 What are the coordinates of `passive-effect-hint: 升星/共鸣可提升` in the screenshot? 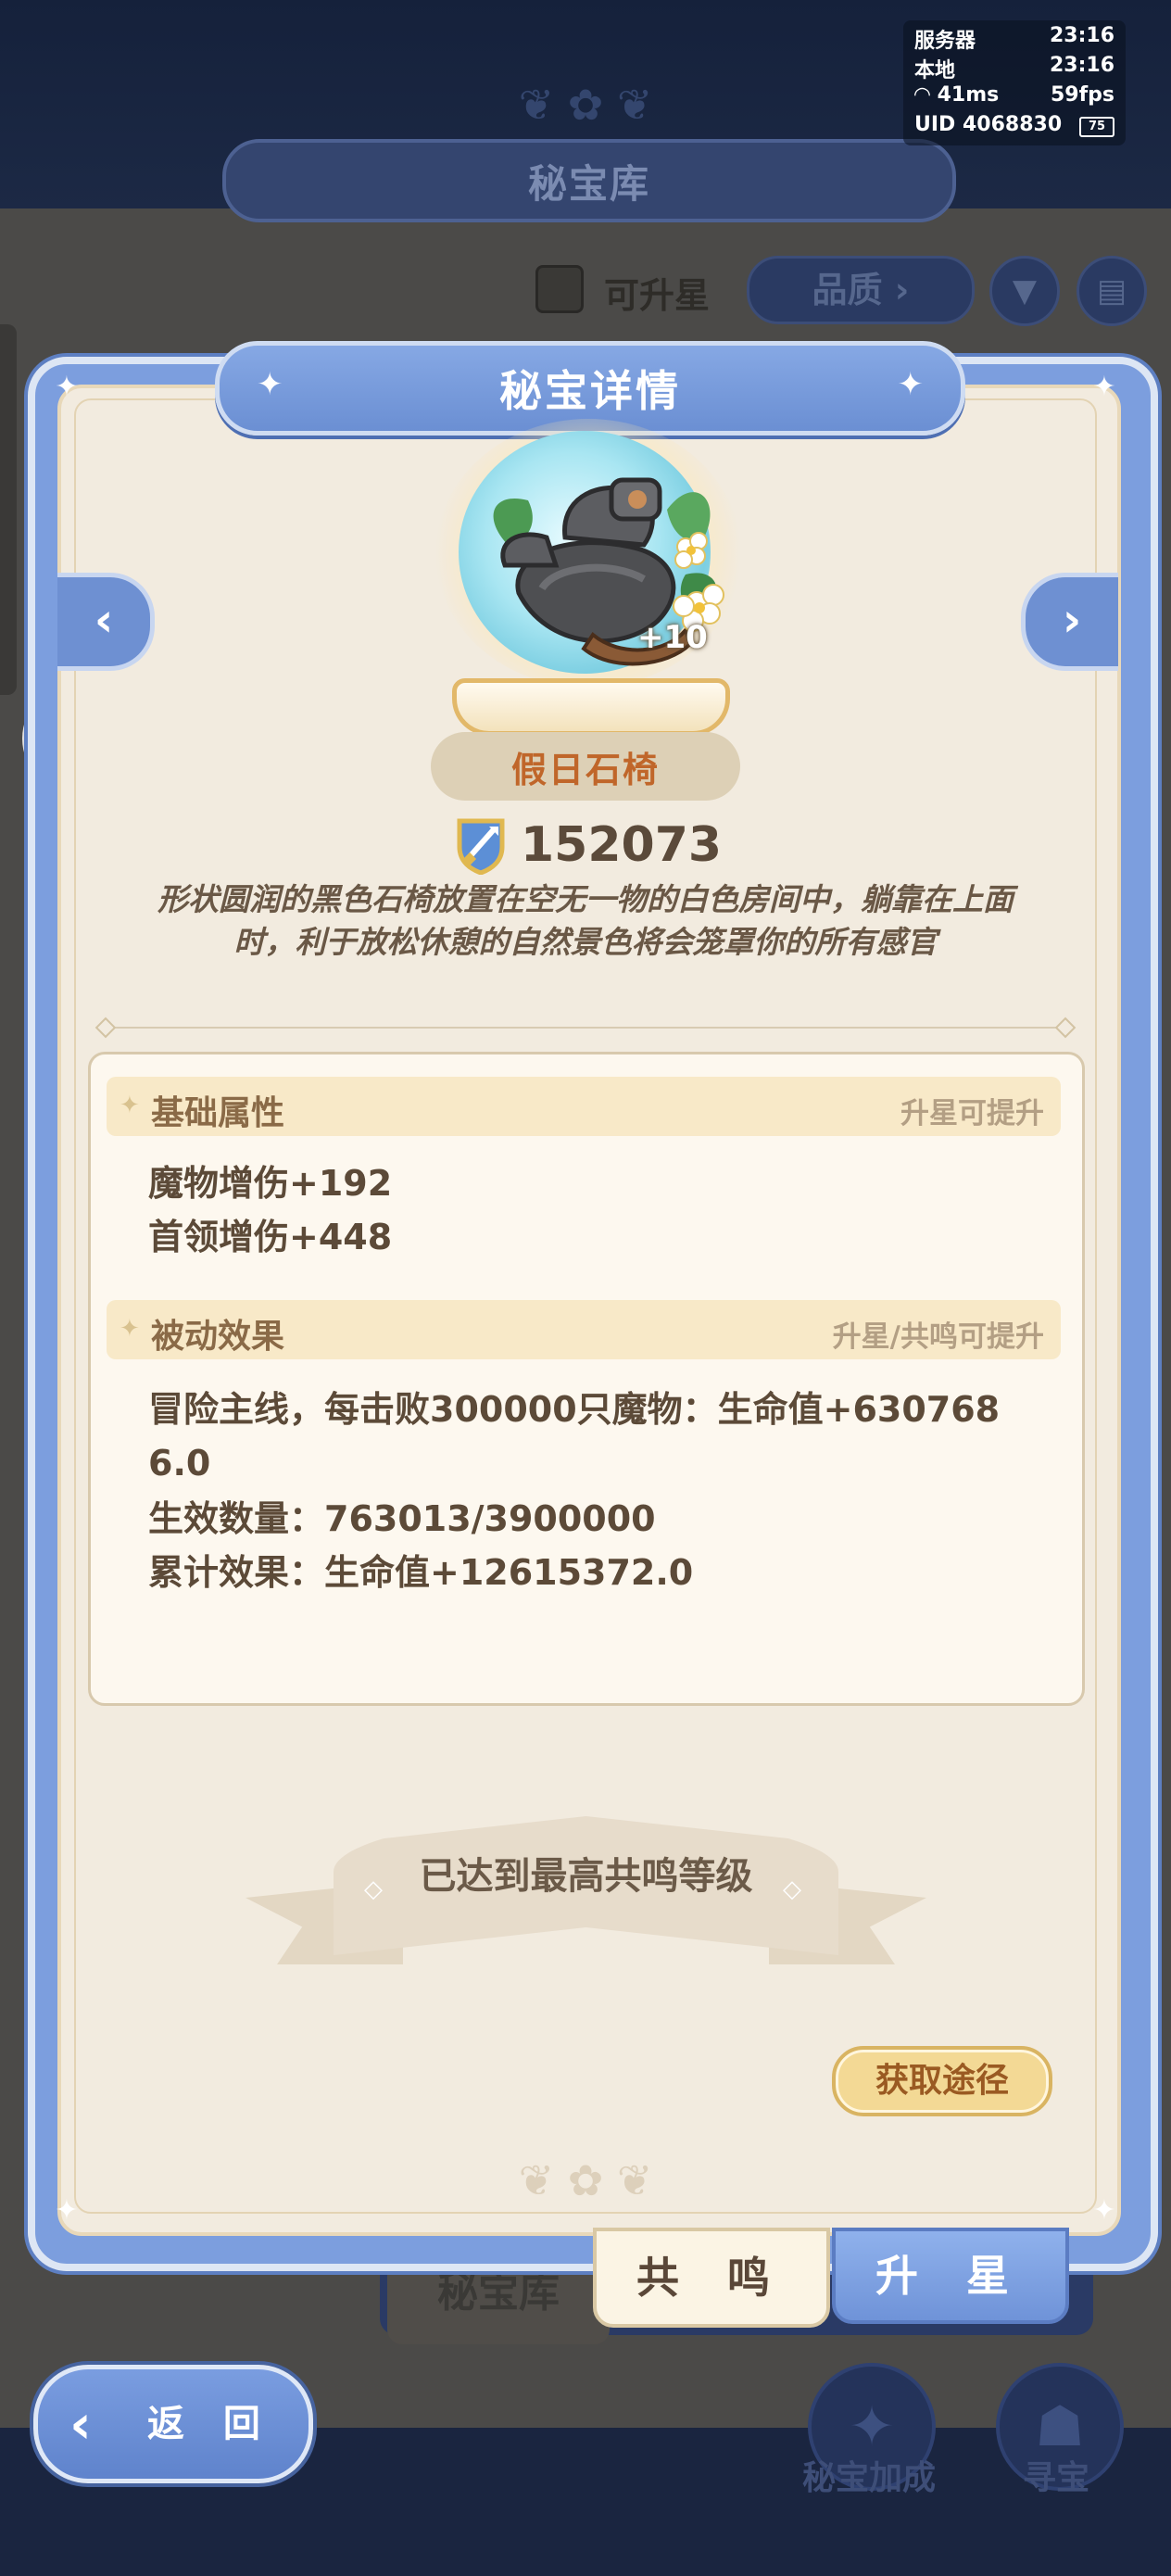 It's located at (938, 1337).